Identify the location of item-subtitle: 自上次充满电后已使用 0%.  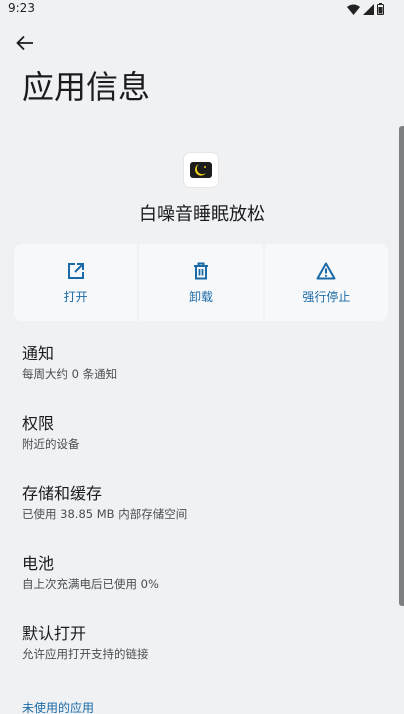
(90, 584).